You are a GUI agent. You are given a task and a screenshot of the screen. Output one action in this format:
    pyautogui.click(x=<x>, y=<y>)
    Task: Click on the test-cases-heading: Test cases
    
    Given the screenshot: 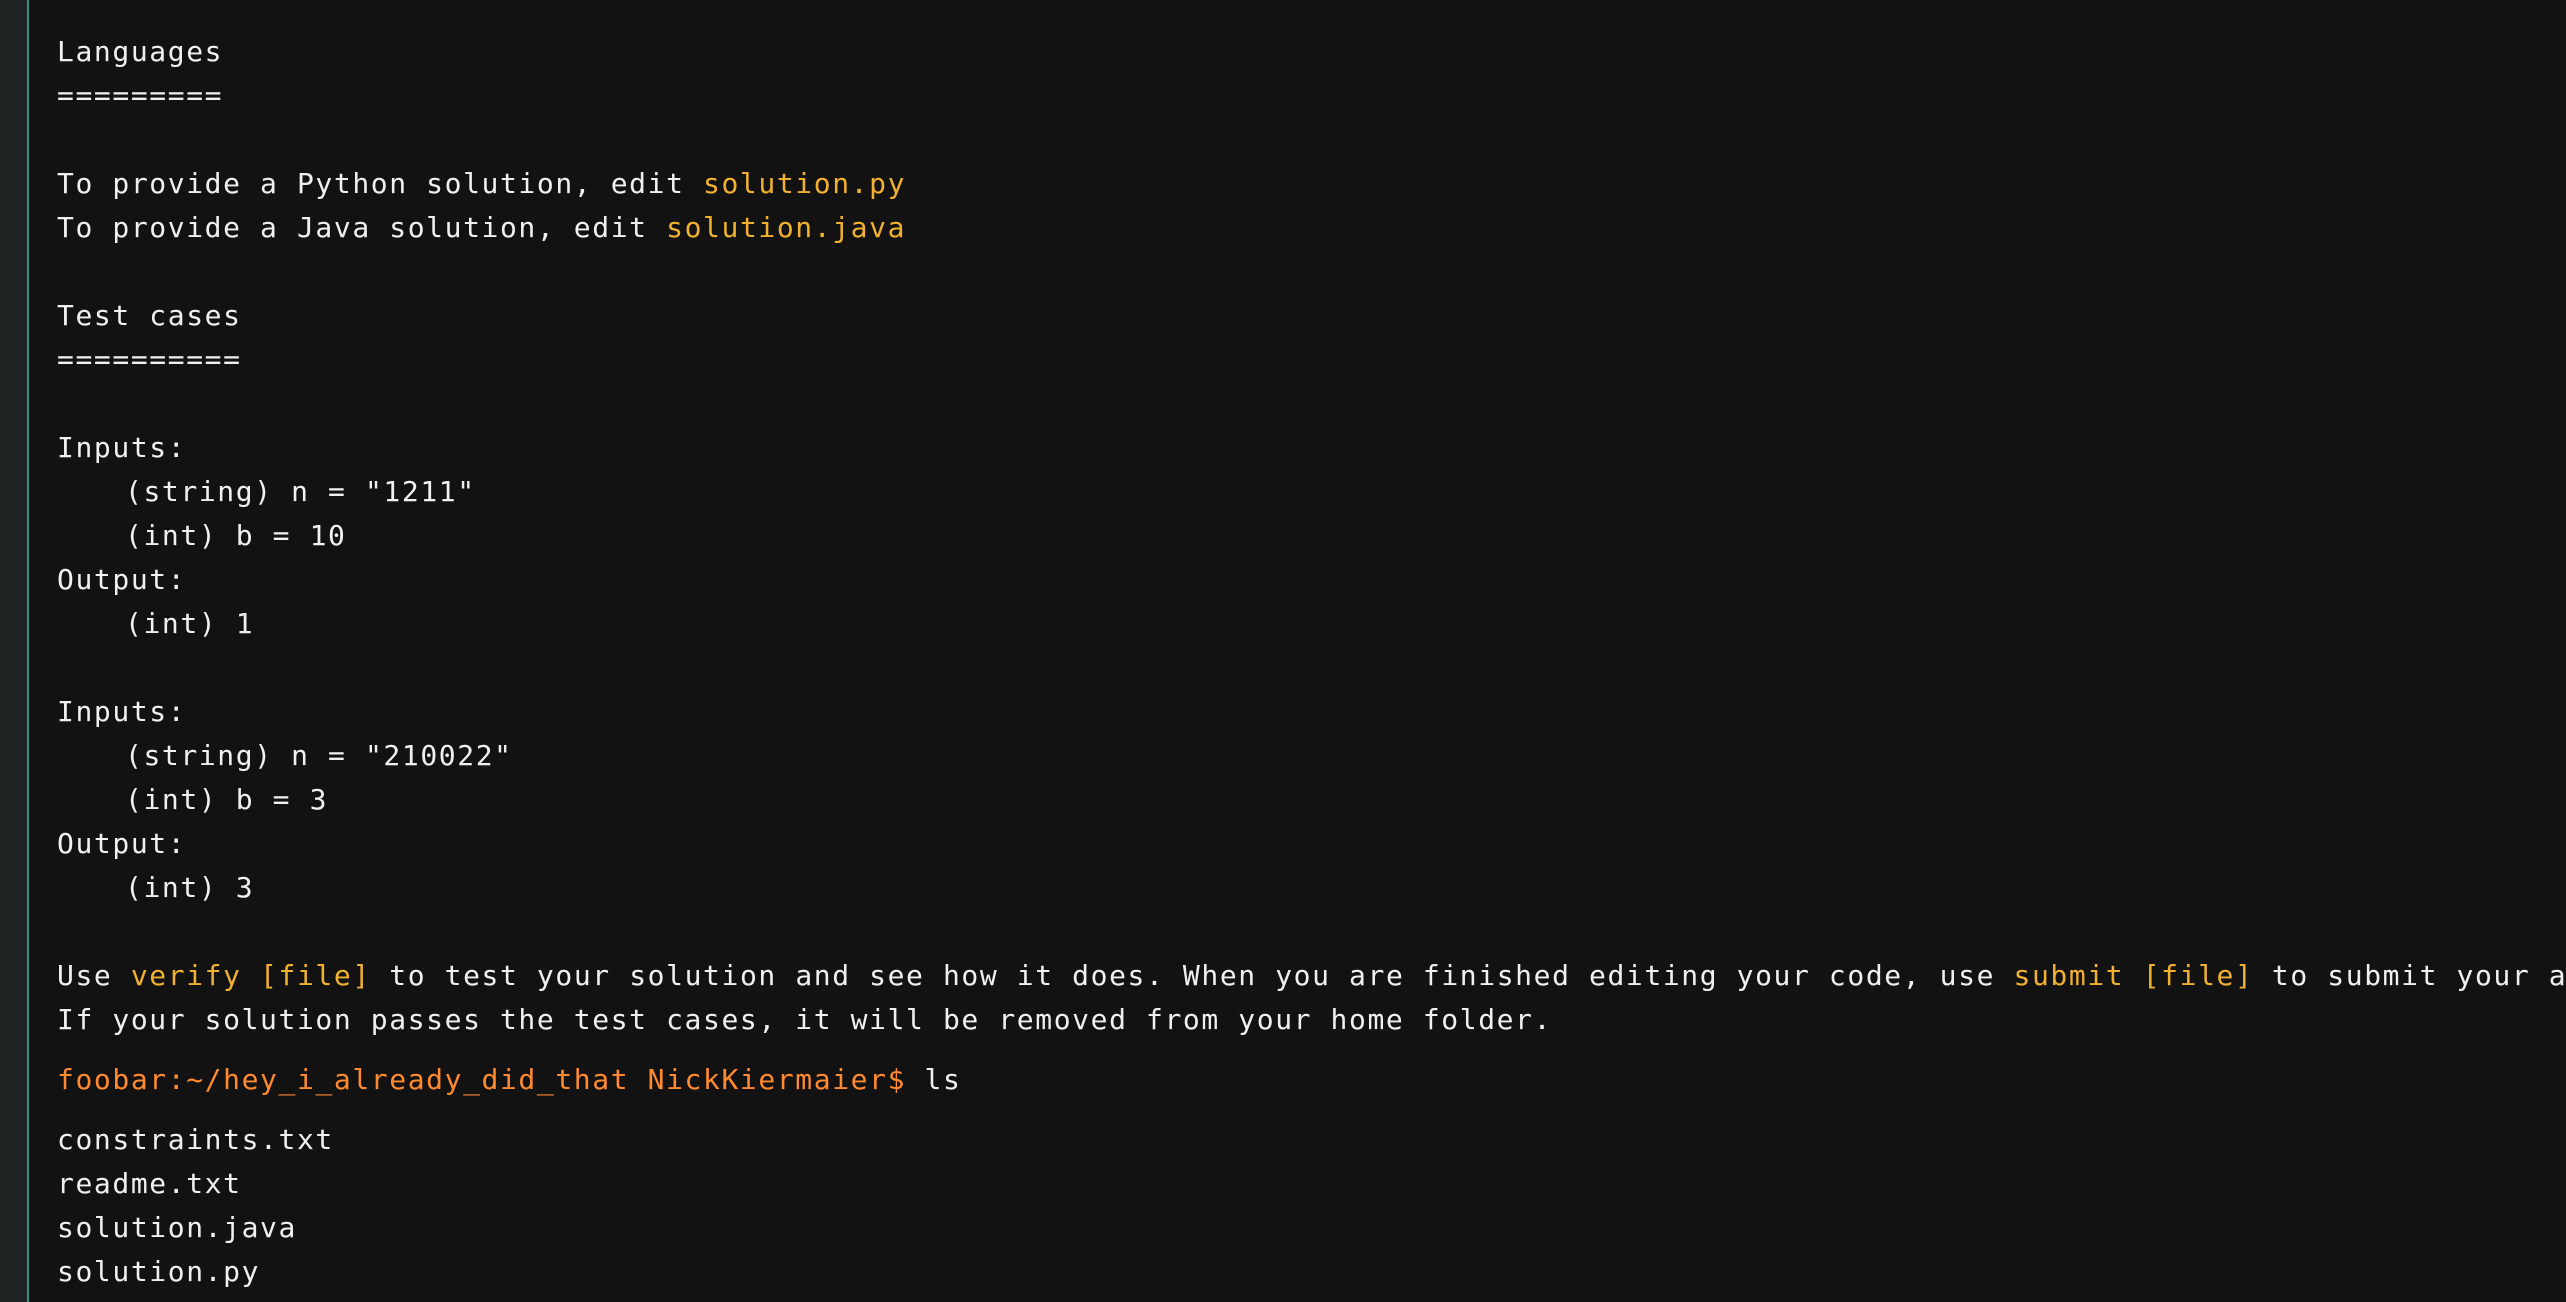 What is the action you would take?
    pyautogui.click(x=149, y=315)
    